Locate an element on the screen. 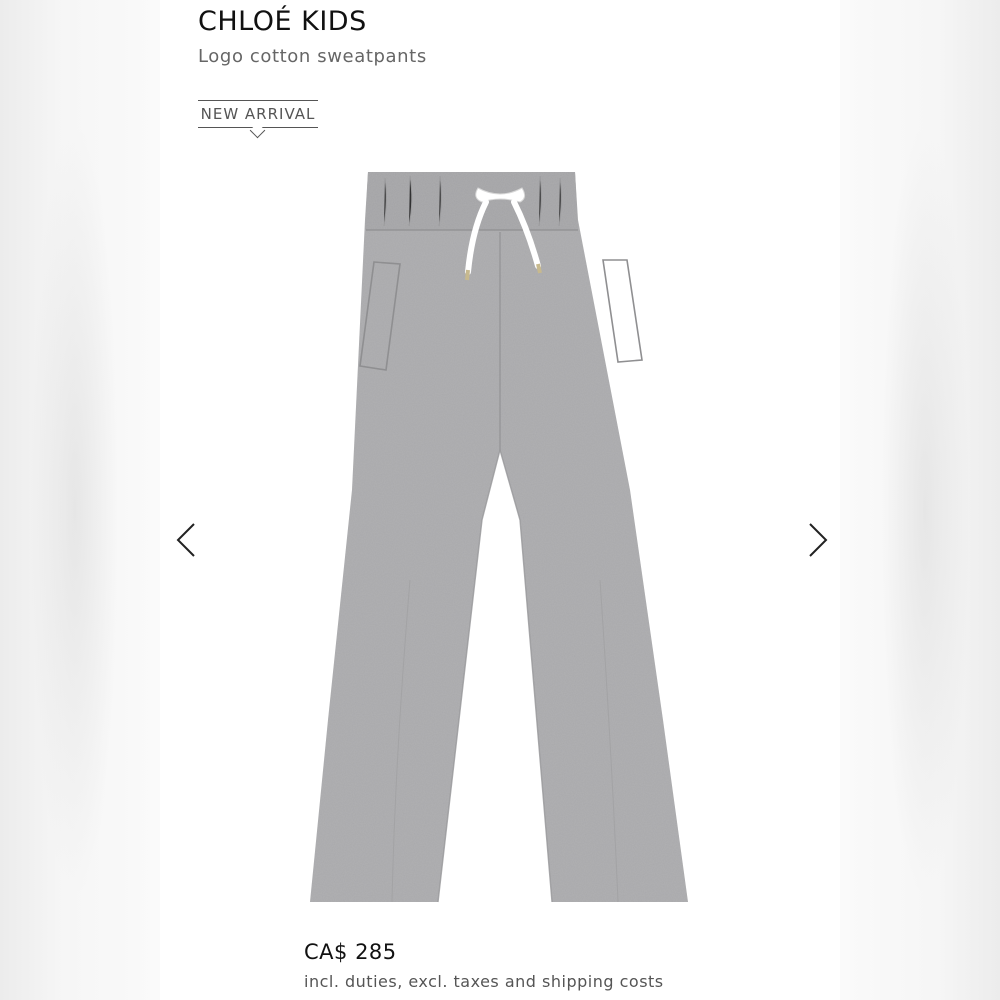 This screenshot has width=1000, height=1000. chevron-right-icon is located at coordinates (816, 540).